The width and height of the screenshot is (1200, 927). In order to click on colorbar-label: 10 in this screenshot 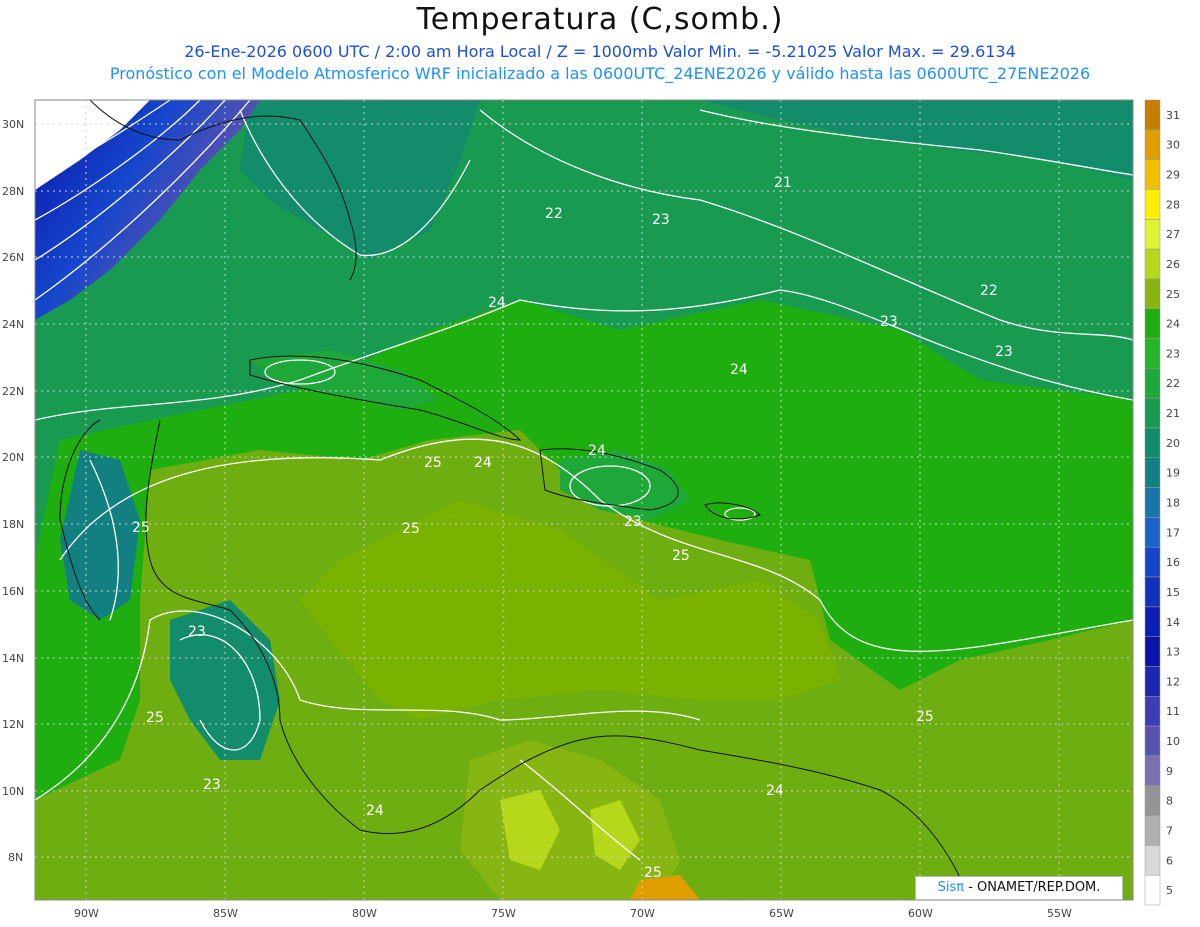, I will do `click(1173, 741)`.